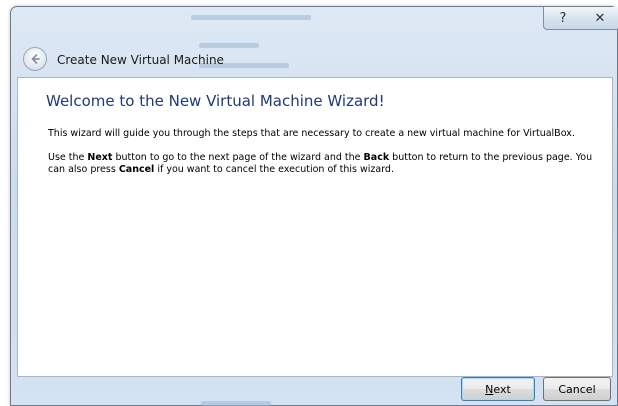  Describe the element at coordinates (140, 60) in the screenshot. I see `window-title: Create New Virtual Machine` at that location.